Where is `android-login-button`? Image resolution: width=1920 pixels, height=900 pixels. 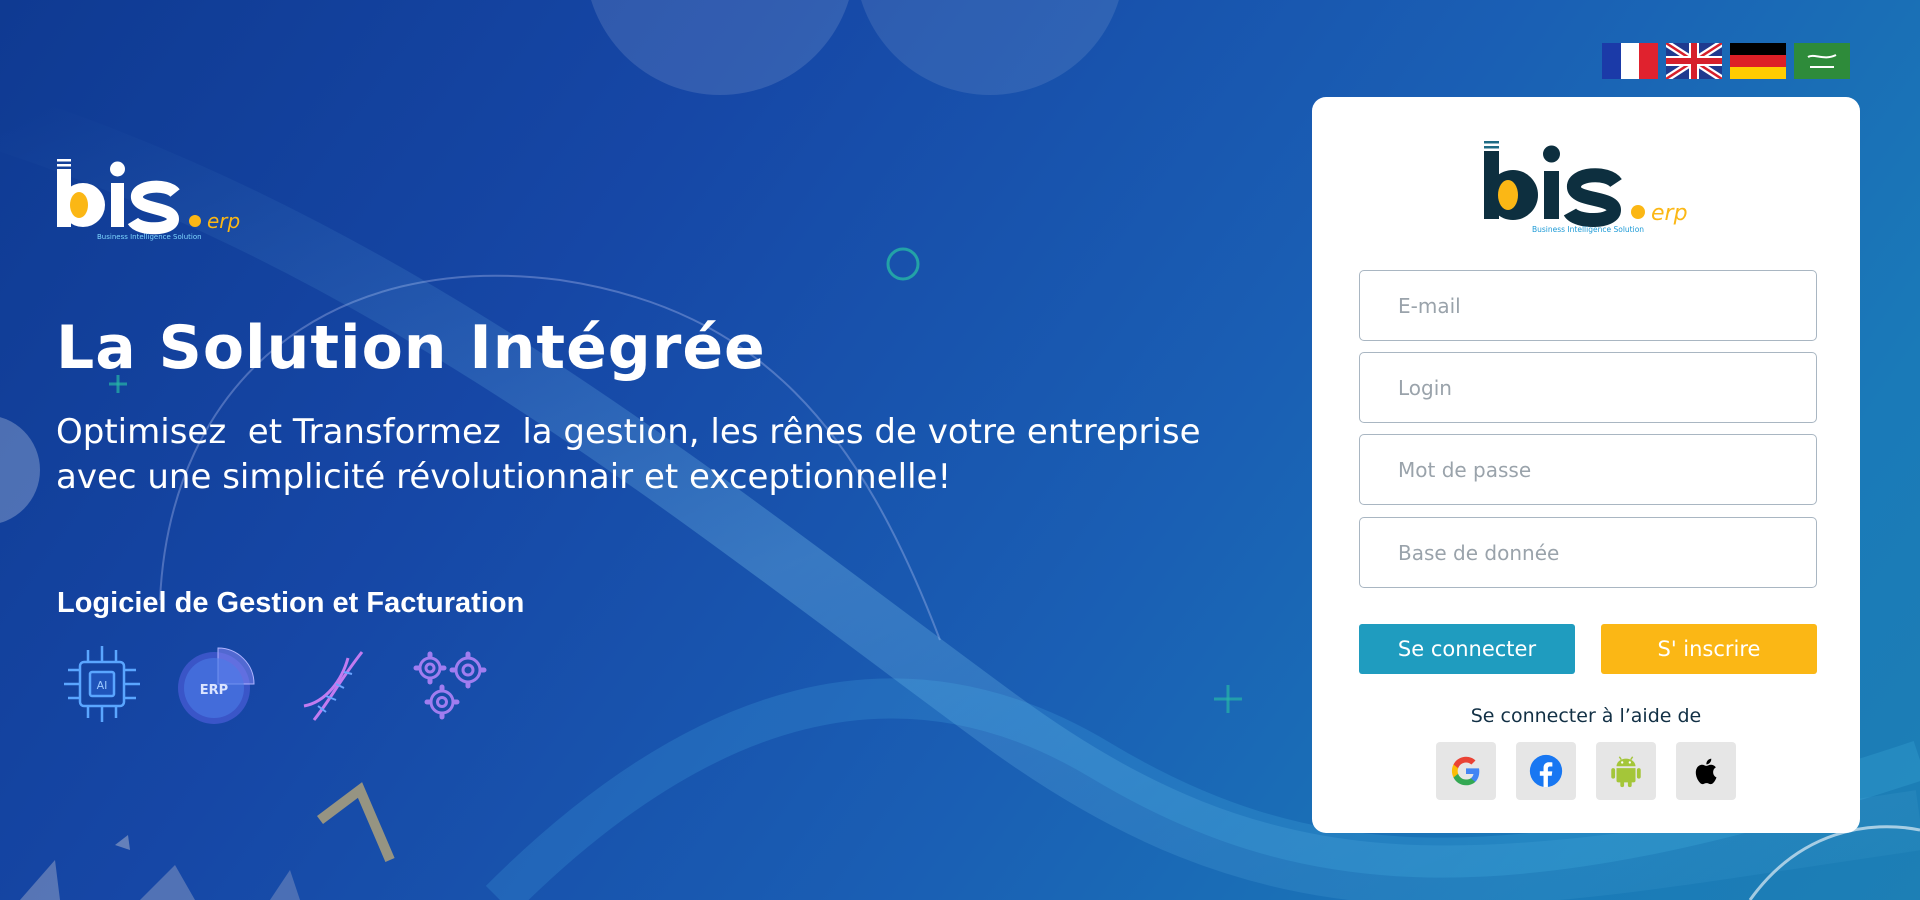
android-login-button is located at coordinates (1626, 771).